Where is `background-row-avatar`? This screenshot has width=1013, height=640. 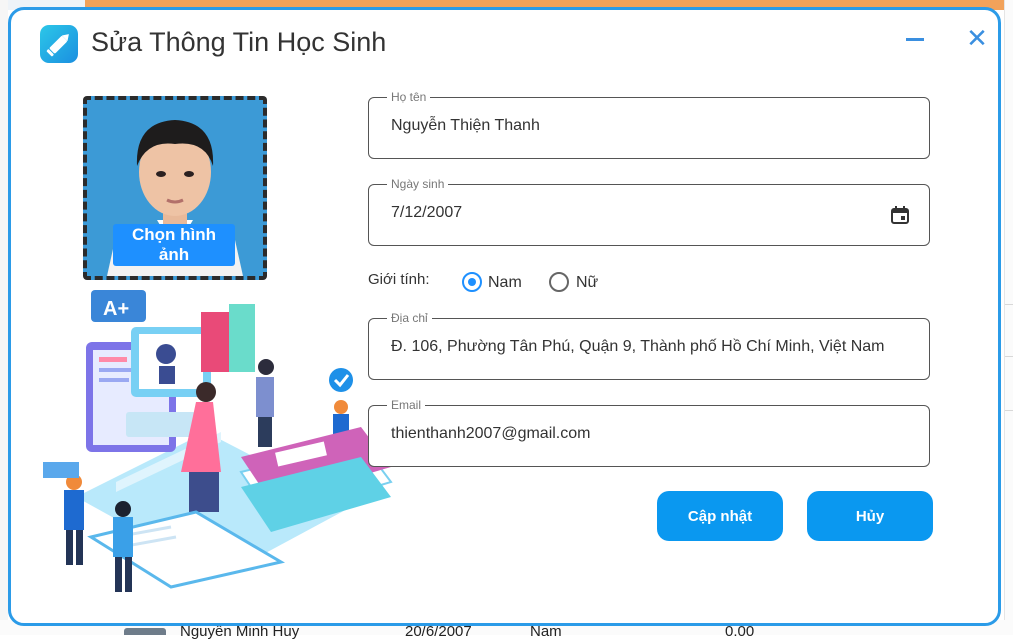 background-row-avatar is located at coordinates (145, 631).